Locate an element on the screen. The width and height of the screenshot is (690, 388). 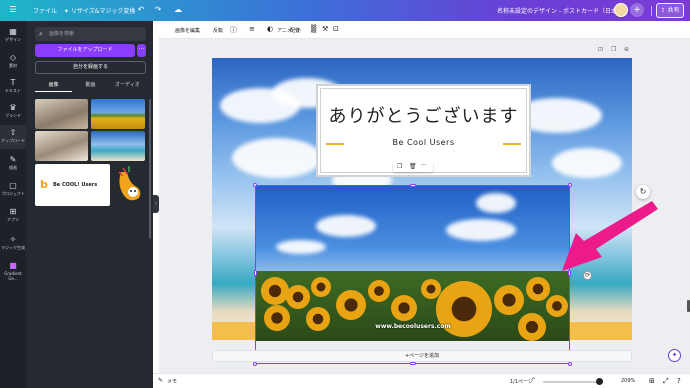
lock-page-icon: ⊡ is located at coordinates (600, 49).